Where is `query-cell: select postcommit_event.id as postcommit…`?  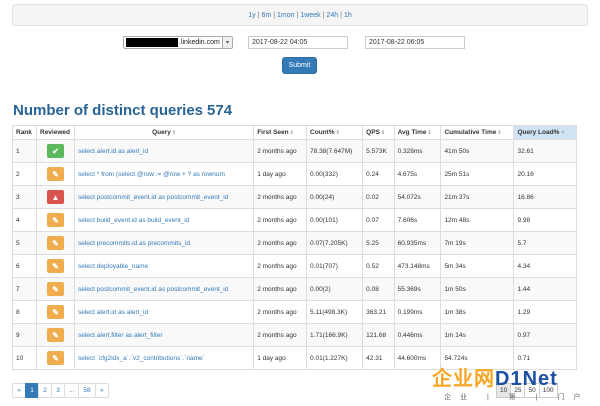 query-cell: select postcommit_event.id as postcommit… is located at coordinates (164, 197).